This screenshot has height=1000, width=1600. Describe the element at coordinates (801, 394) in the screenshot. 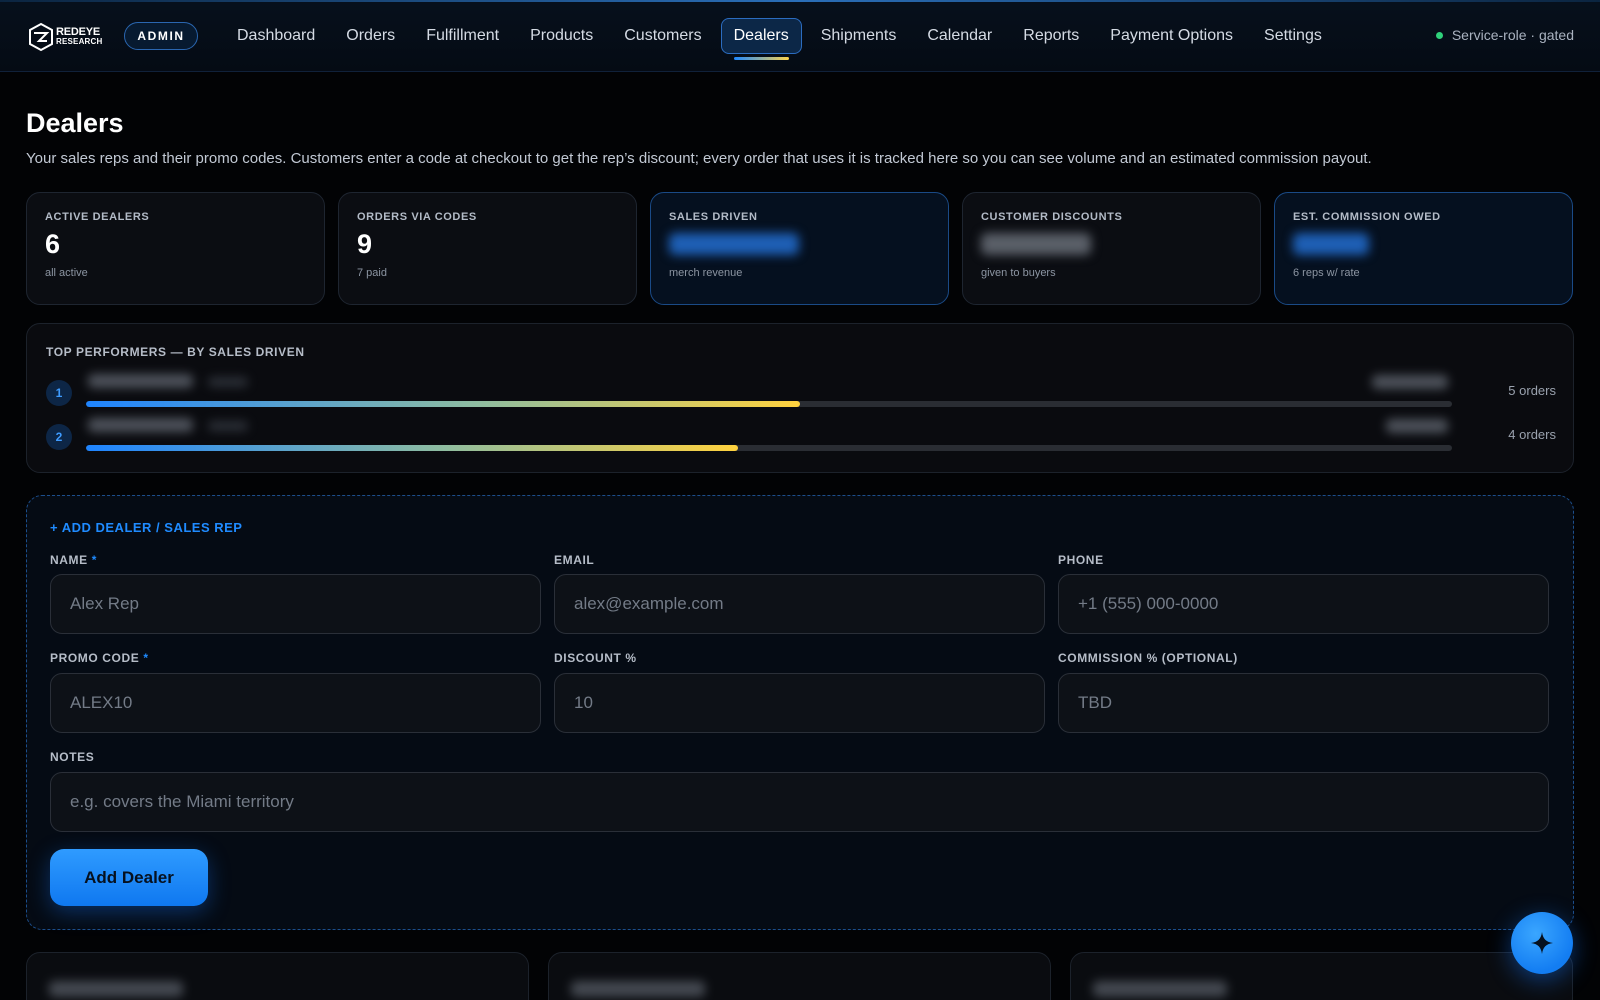

I see `performer-row: 1 5 orders` at that location.